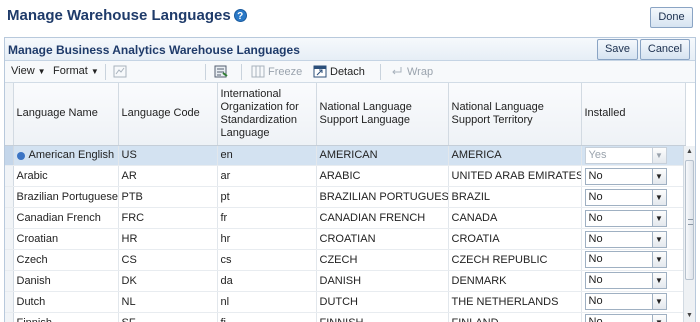 Image resolution: width=700 pixels, height=322 pixels. What do you see at coordinates (225, 239) in the screenshot?
I see `iso-language-cell-text: hr` at bounding box center [225, 239].